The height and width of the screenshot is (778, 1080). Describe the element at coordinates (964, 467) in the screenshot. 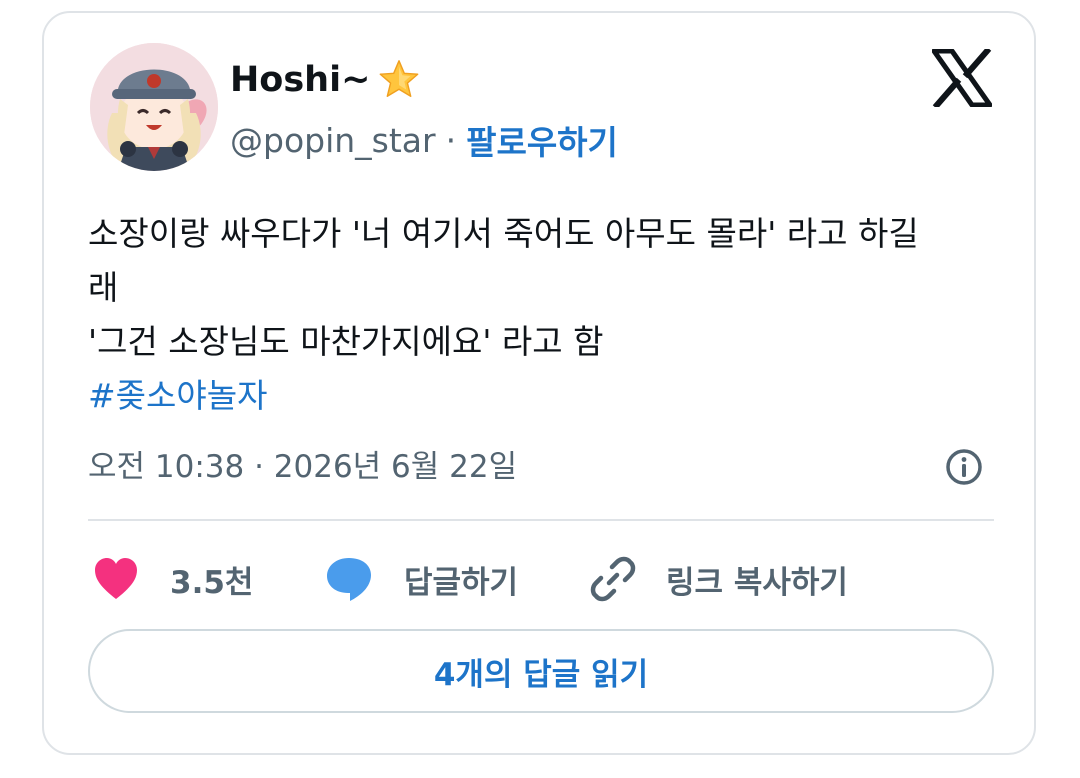

I see `info-icon` at that location.